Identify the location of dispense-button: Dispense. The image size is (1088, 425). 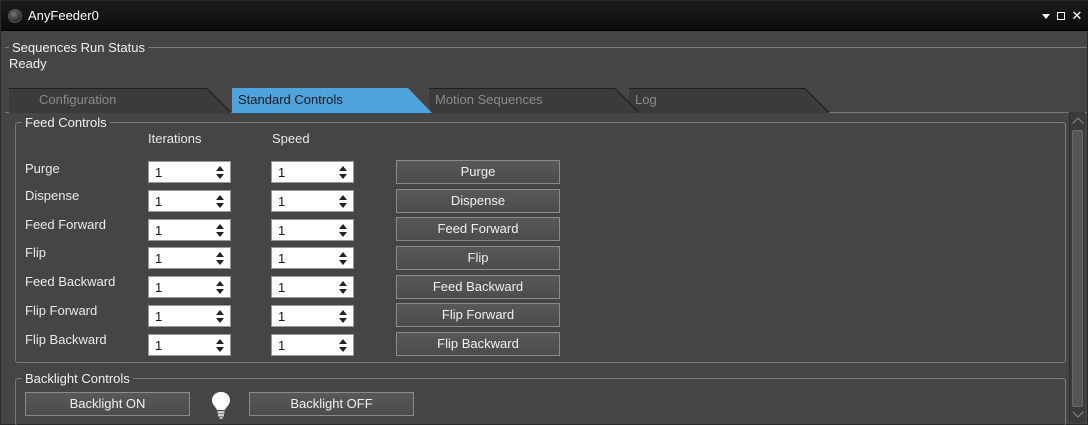
(478, 201).